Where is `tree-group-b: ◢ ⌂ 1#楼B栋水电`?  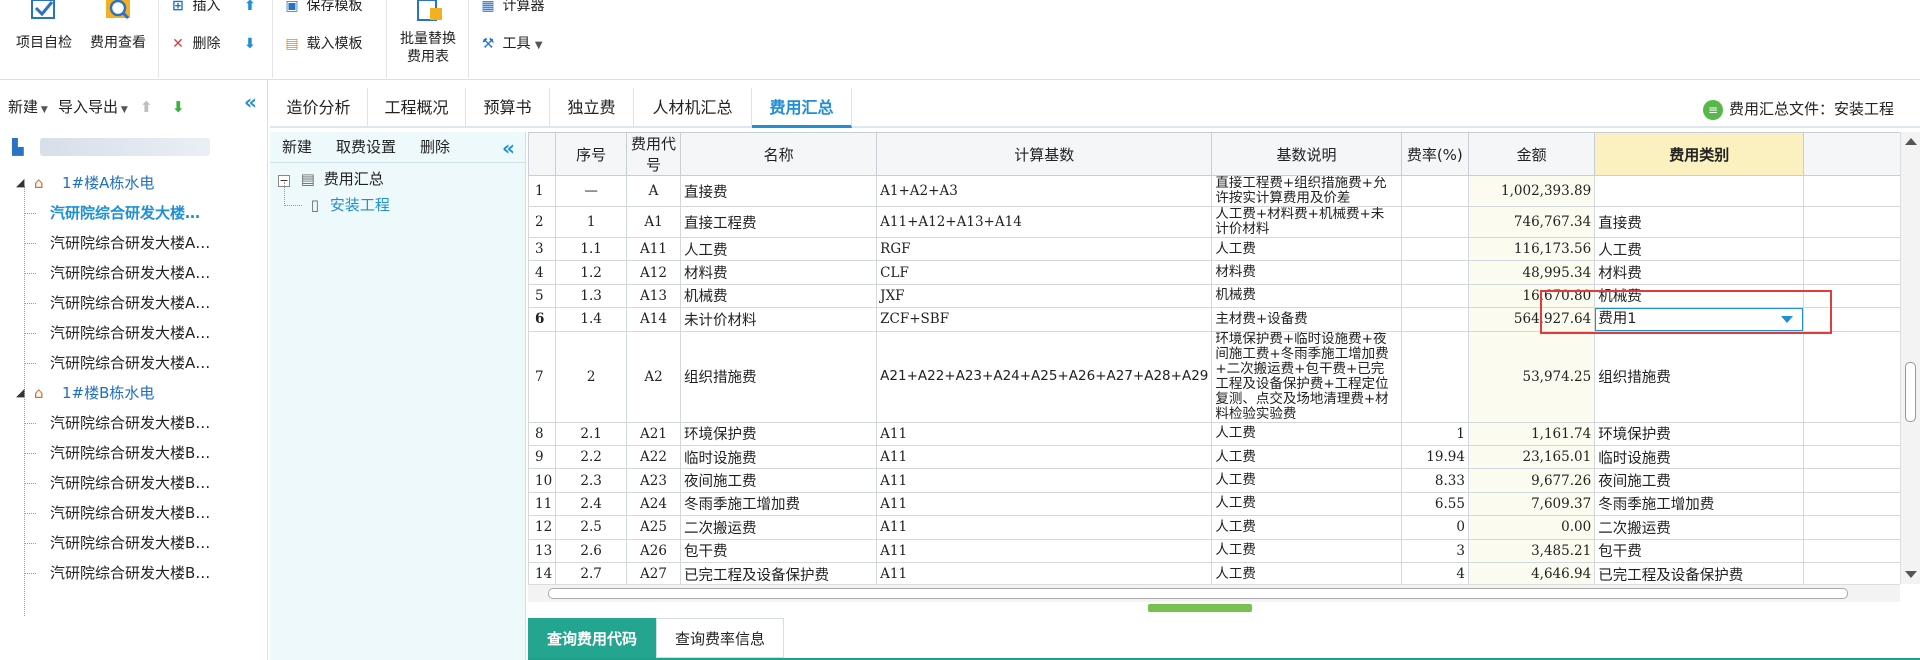 tree-group-b: ◢ ⌂ 1#楼B栋水电 is located at coordinates (134, 393).